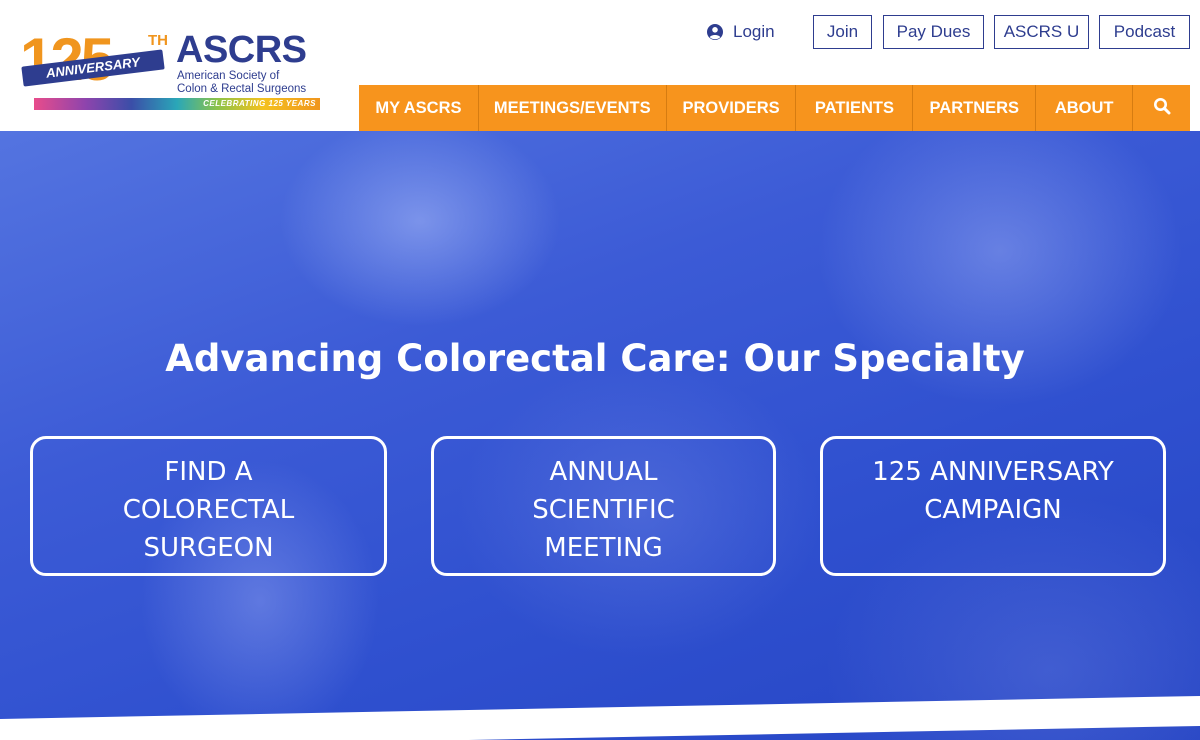 This screenshot has height=740, width=1200. I want to click on anniversary-campaign-button: 125 ANNIVERSARY CAMPAIGN, so click(993, 506).